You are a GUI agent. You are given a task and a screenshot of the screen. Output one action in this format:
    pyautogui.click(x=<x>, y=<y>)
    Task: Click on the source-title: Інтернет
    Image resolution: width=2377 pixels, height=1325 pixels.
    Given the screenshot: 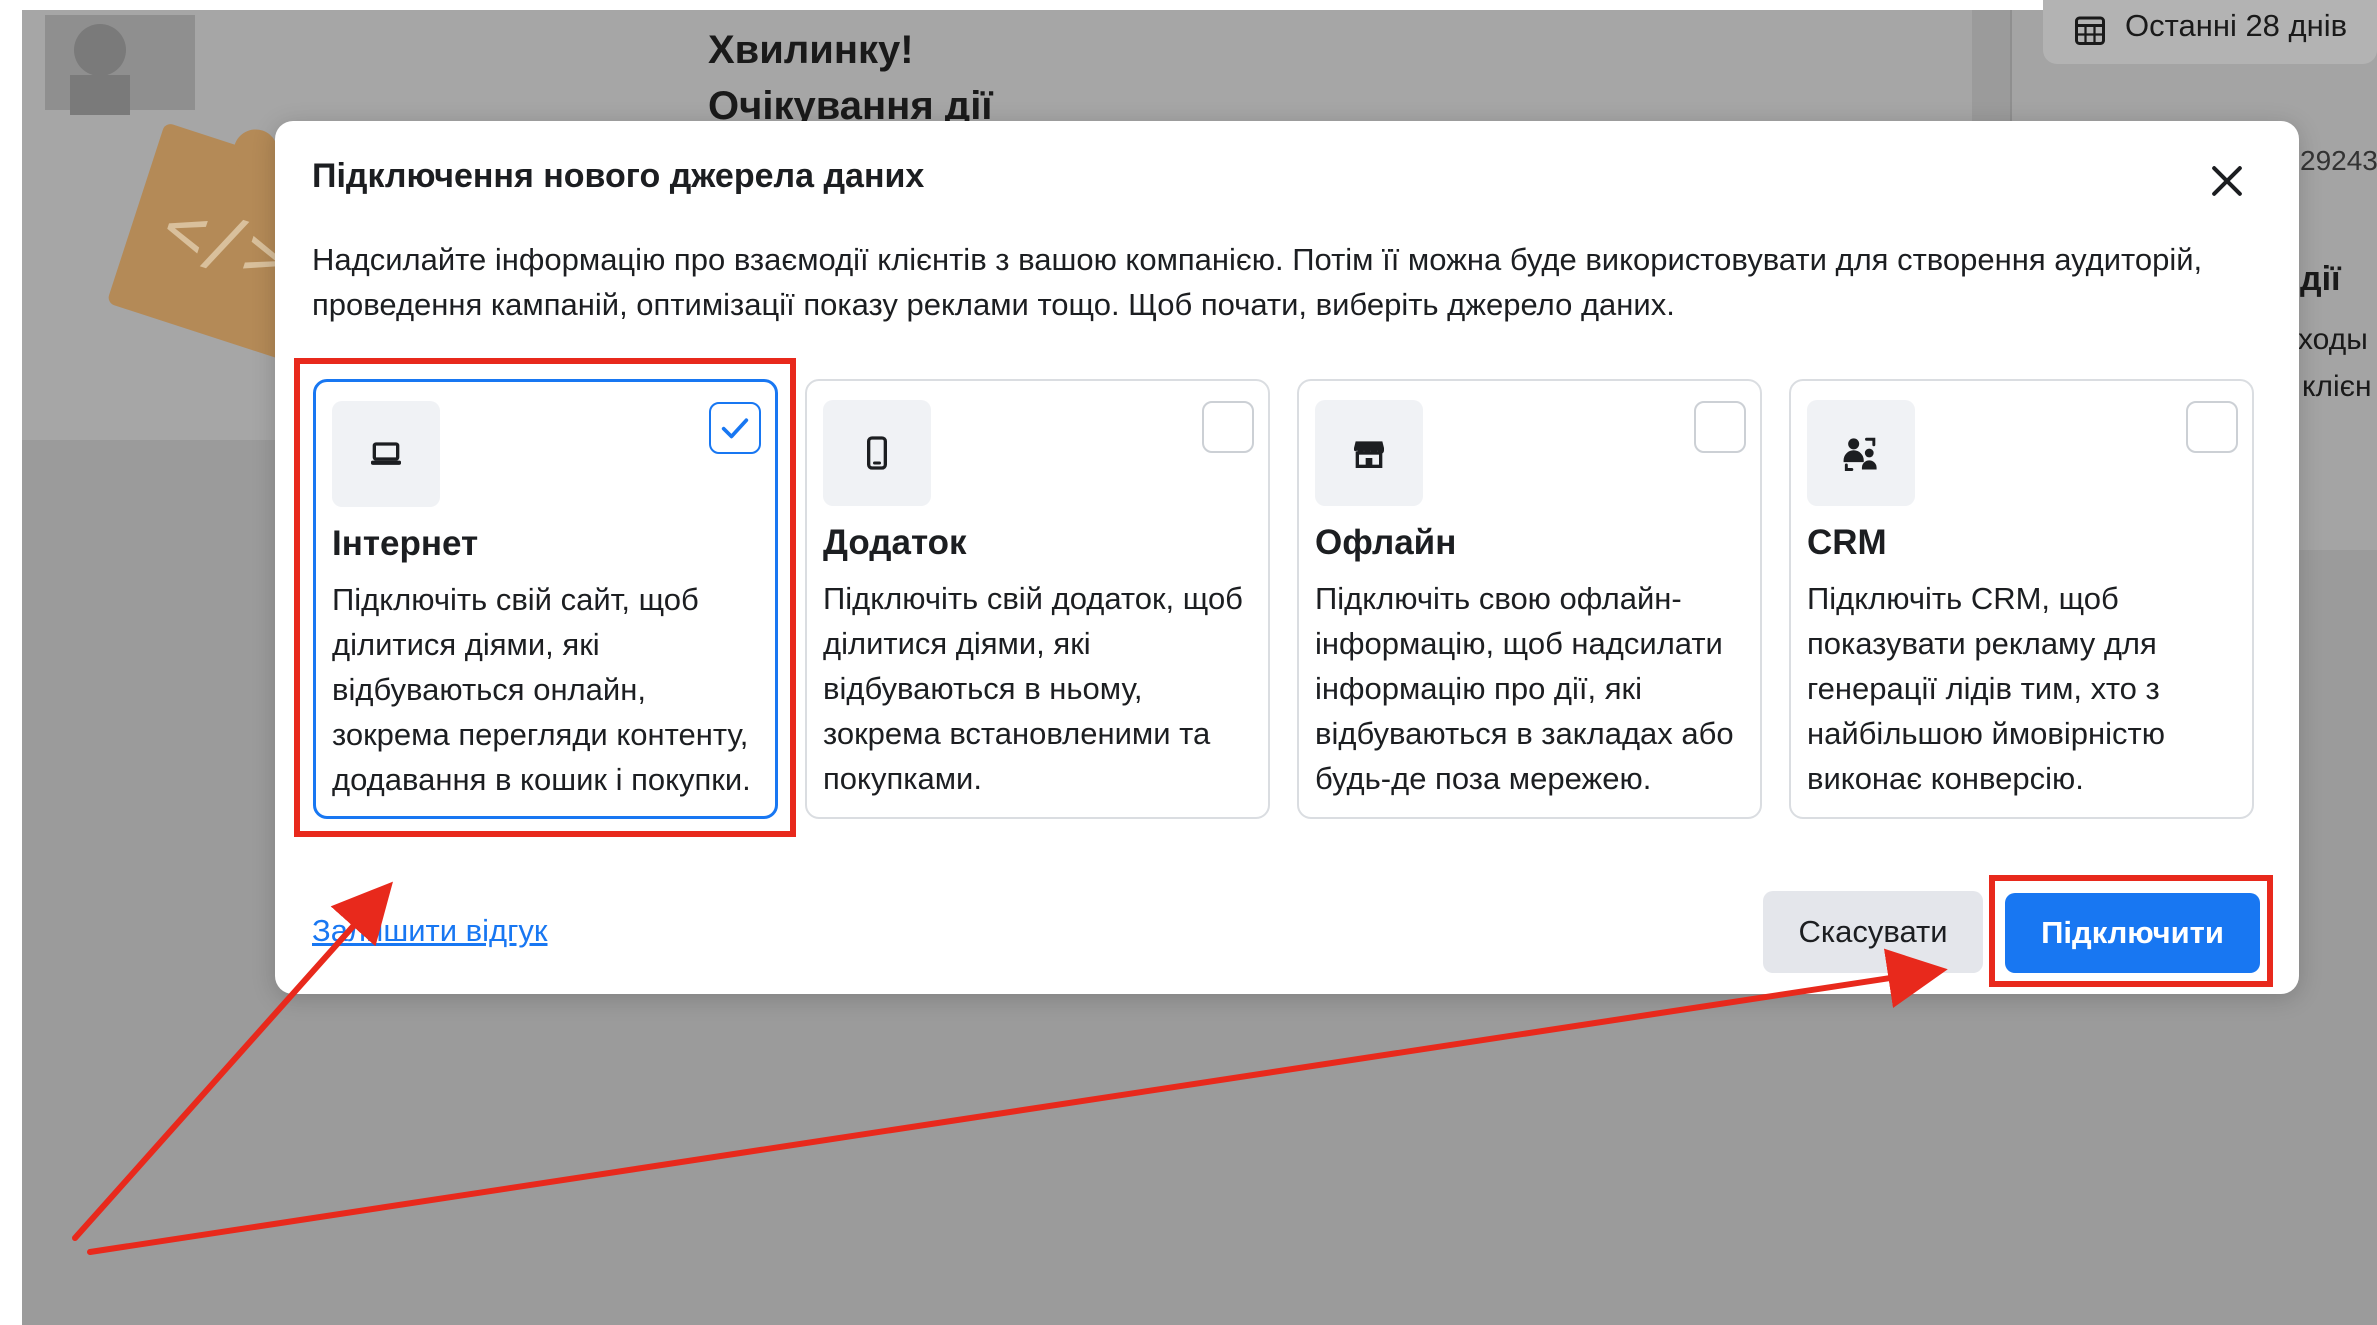 What is the action you would take?
    pyautogui.click(x=405, y=543)
    